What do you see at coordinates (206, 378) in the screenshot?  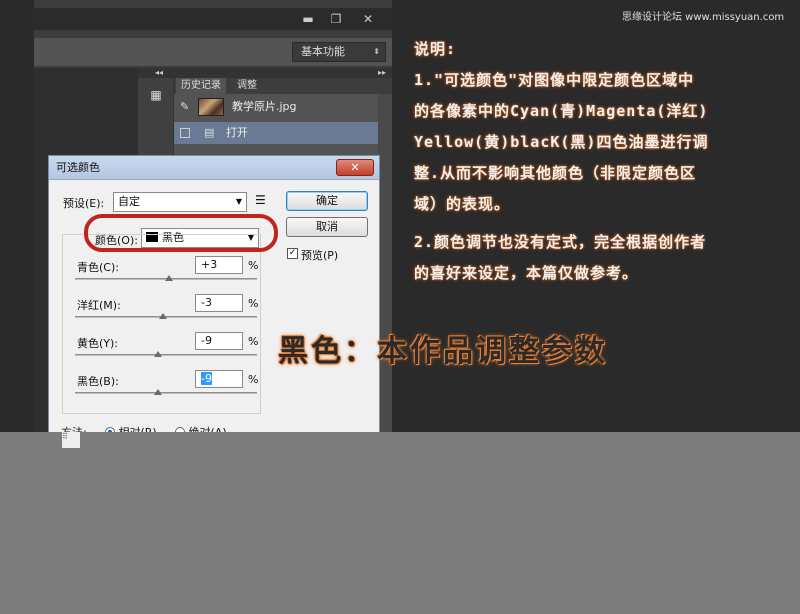 I see `black-value: -9` at bounding box center [206, 378].